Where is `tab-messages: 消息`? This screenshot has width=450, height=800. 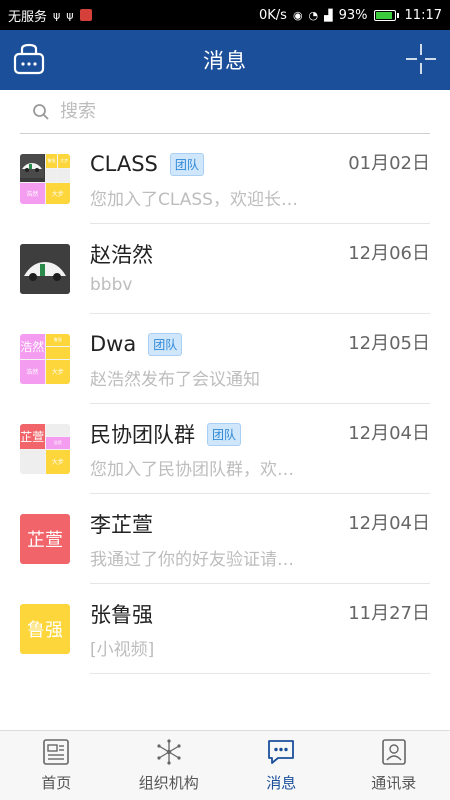 tab-messages: 消息 is located at coordinates (281, 765).